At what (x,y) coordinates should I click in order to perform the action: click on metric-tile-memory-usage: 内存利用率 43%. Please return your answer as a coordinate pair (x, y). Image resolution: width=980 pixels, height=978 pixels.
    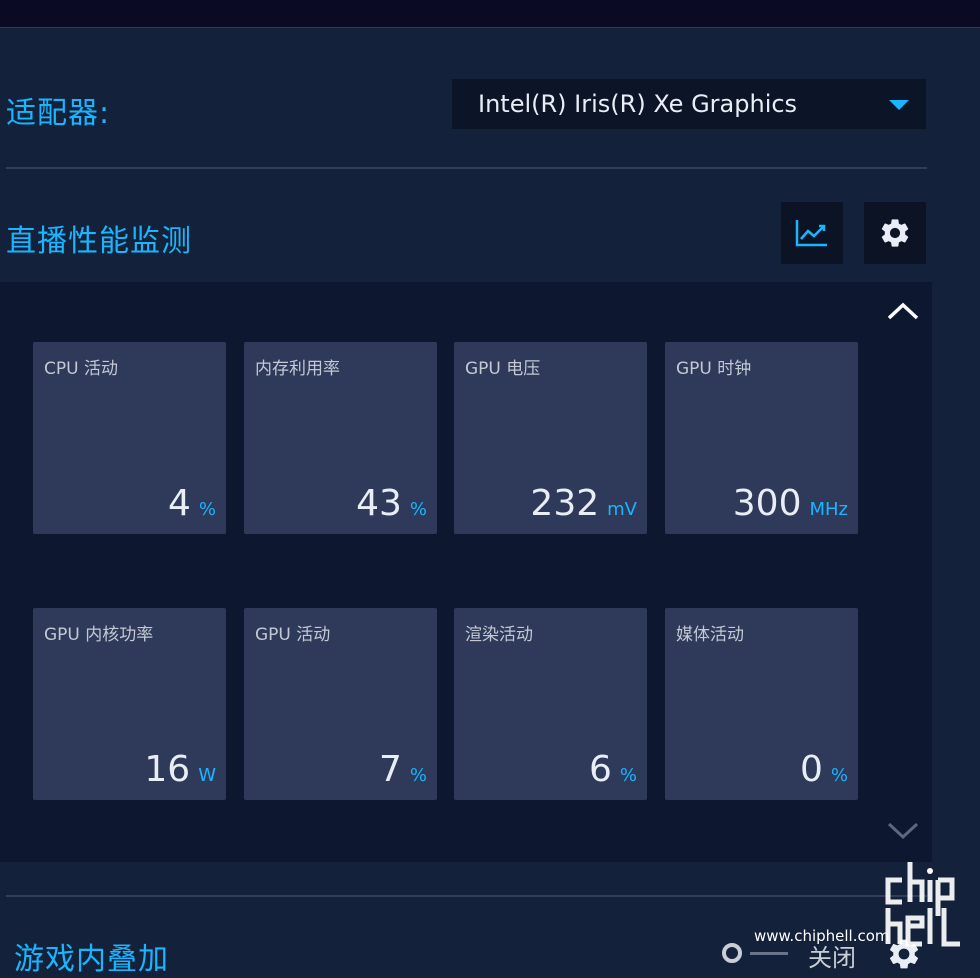
    Looking at the image, I should click on (340, 438).